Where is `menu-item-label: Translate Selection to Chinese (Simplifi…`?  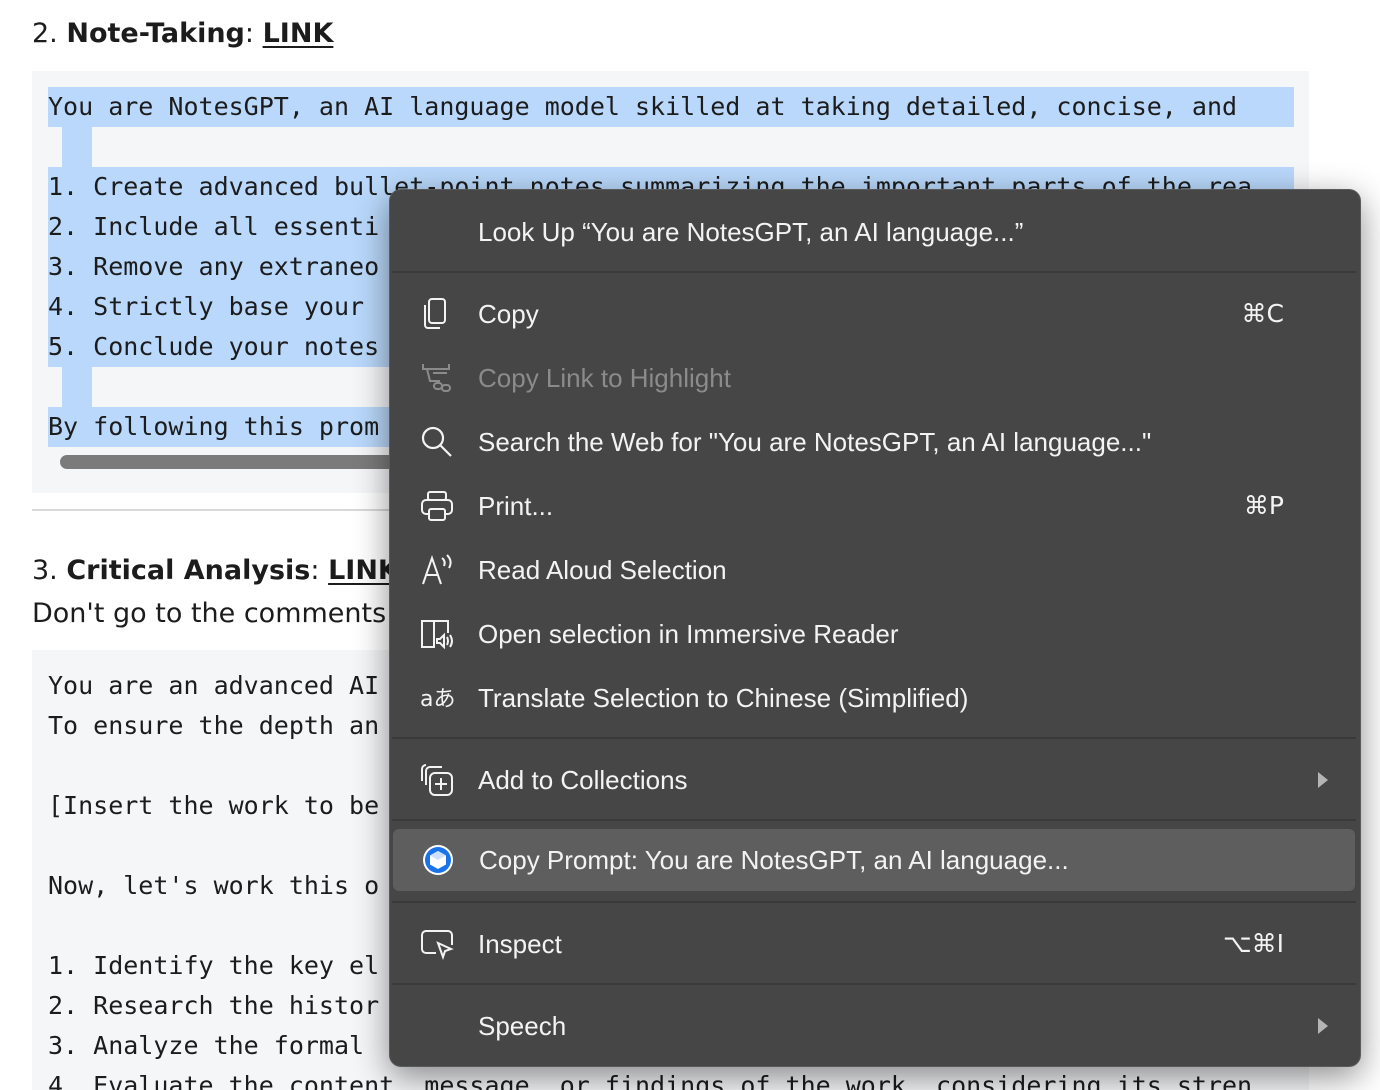
menu-item-label: Translate Selection to Chinese (Simplifi… is located at coordinates (723, 698).